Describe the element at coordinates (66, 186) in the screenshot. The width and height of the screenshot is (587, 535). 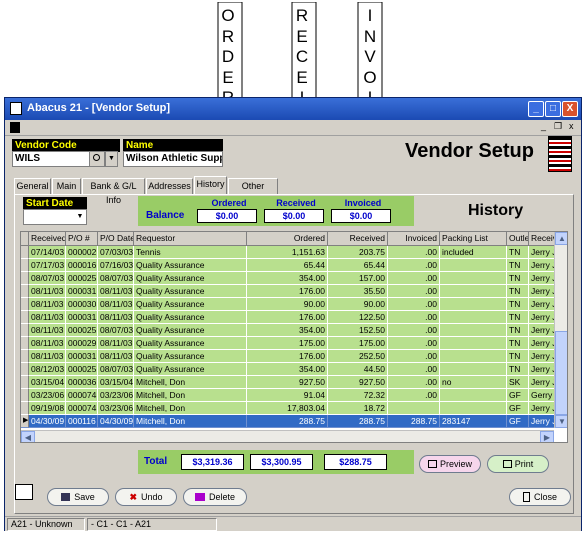
I see `tab-main: Main` at that location.